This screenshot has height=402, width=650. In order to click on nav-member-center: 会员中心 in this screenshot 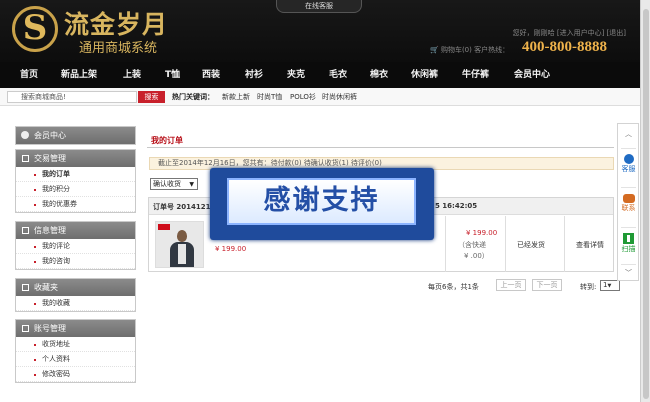, I will do `click(532, 75)`.